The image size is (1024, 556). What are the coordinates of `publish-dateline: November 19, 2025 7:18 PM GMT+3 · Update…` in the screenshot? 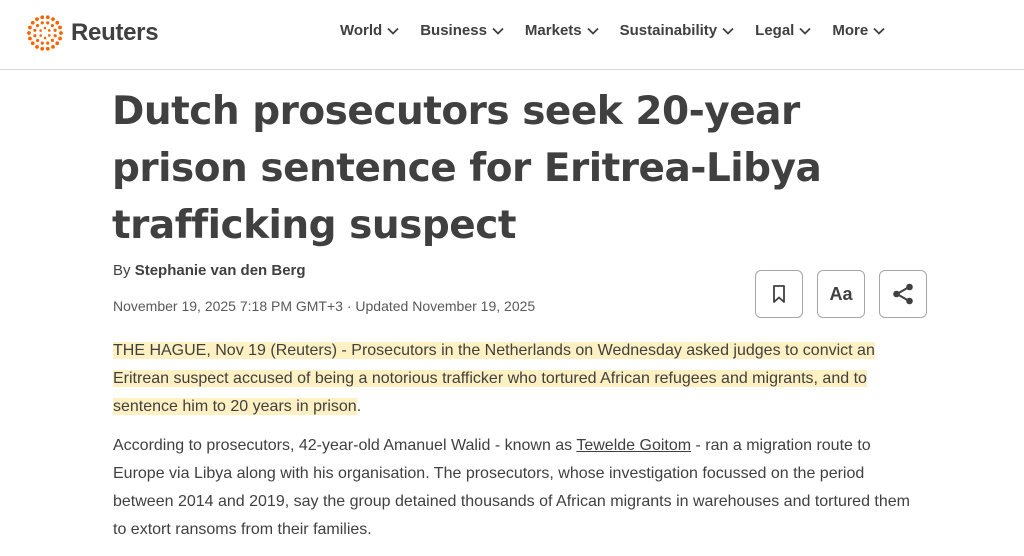 It's located at (324, 306).